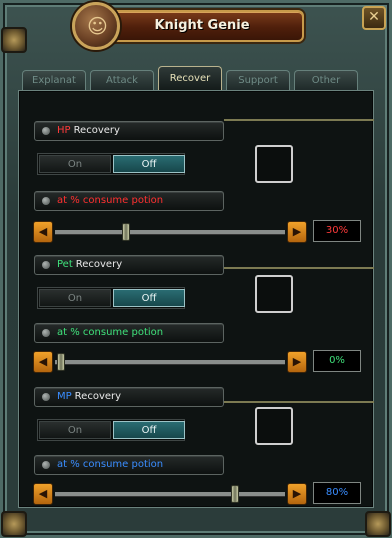 Image resolution: width=392 pixels, height=538 pixels. What do you see at coordinates (149, 164) in the screenshot?
I see `hp-off-button: Off` at bounding box center [149, 164].